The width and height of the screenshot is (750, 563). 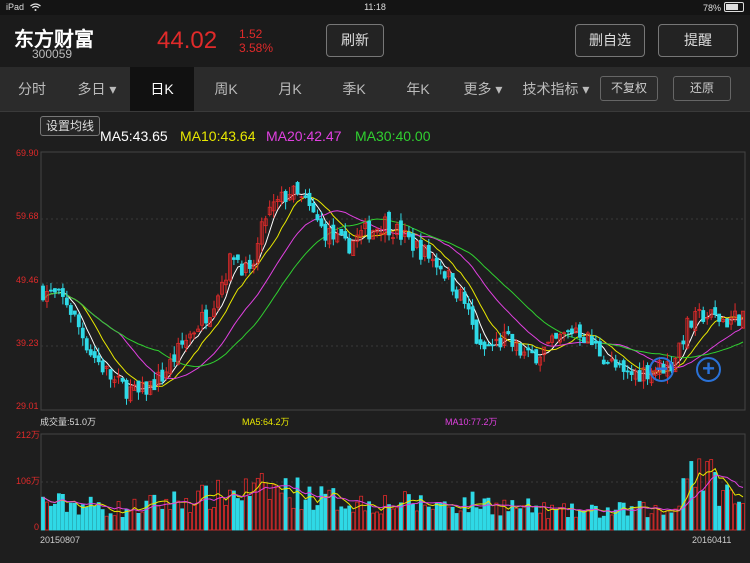 What do you see at coordinates (610, 40) in the screenshot?
I see `remove-favorite-button: 删自选` at bounding box center [610, 40].